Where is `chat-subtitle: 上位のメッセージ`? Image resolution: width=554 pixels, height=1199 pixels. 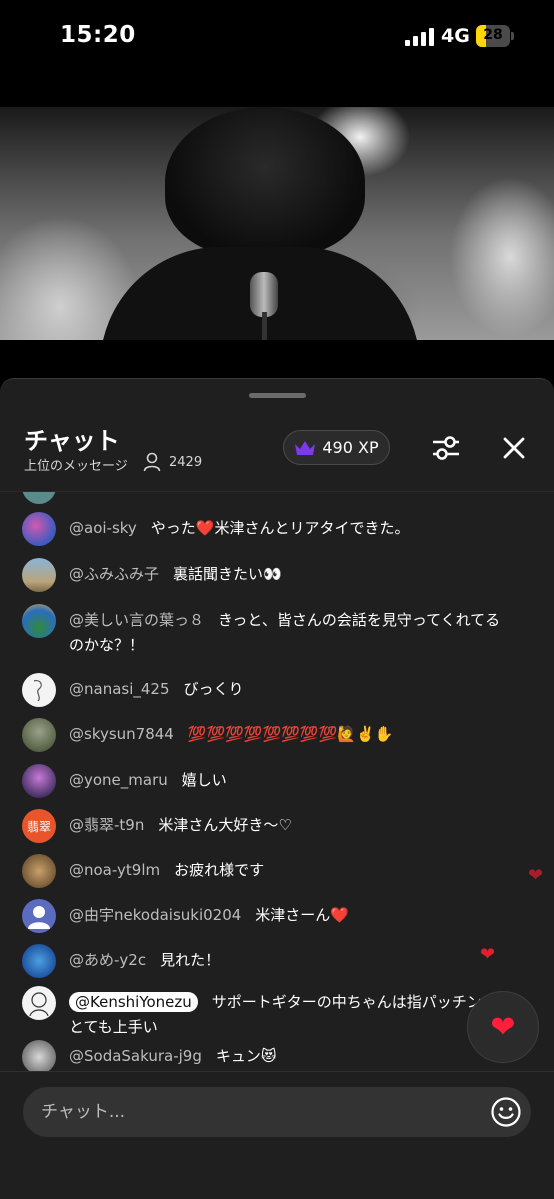 chat-subtitle: 上位のメッセージ is located at coordinates (76, 464).